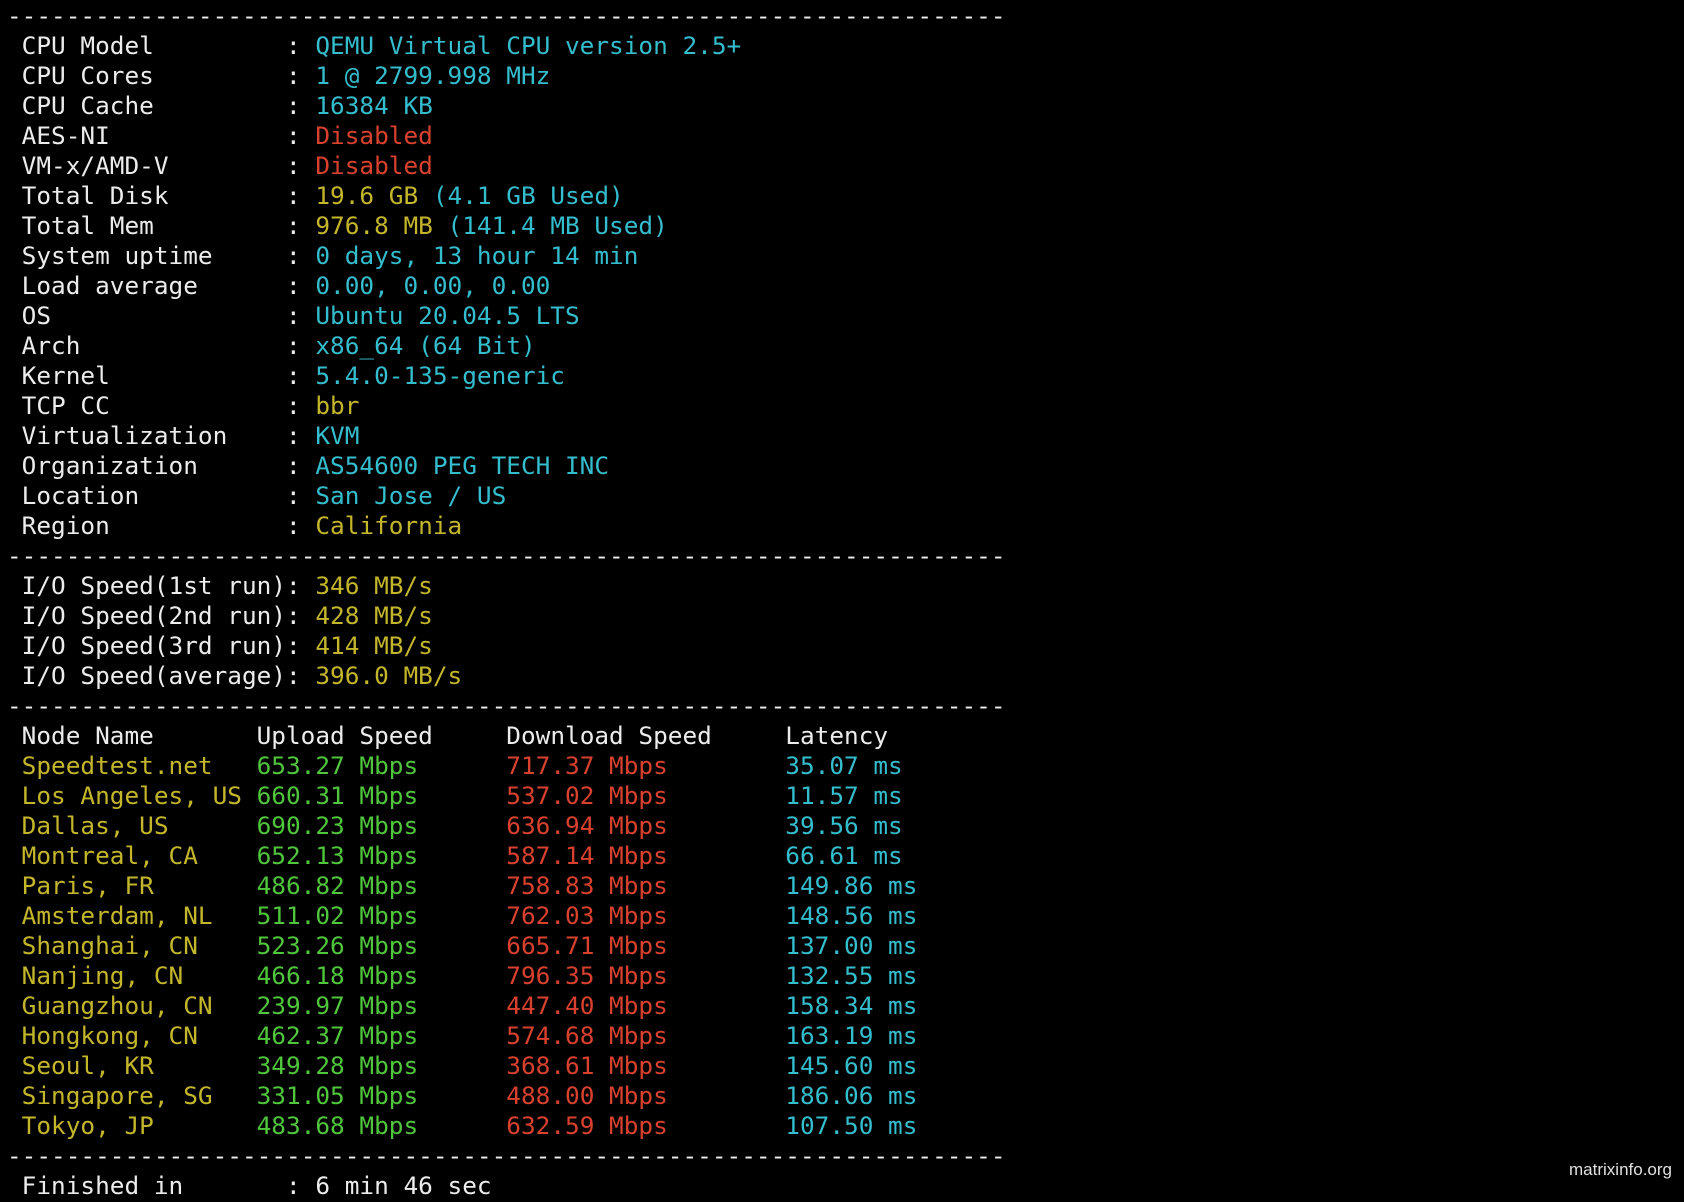  What do you see at coordinates (337, 765) in the screenshot?
I see `upload-speed: 653.27 Mbps` at bounding box center [337, 765].